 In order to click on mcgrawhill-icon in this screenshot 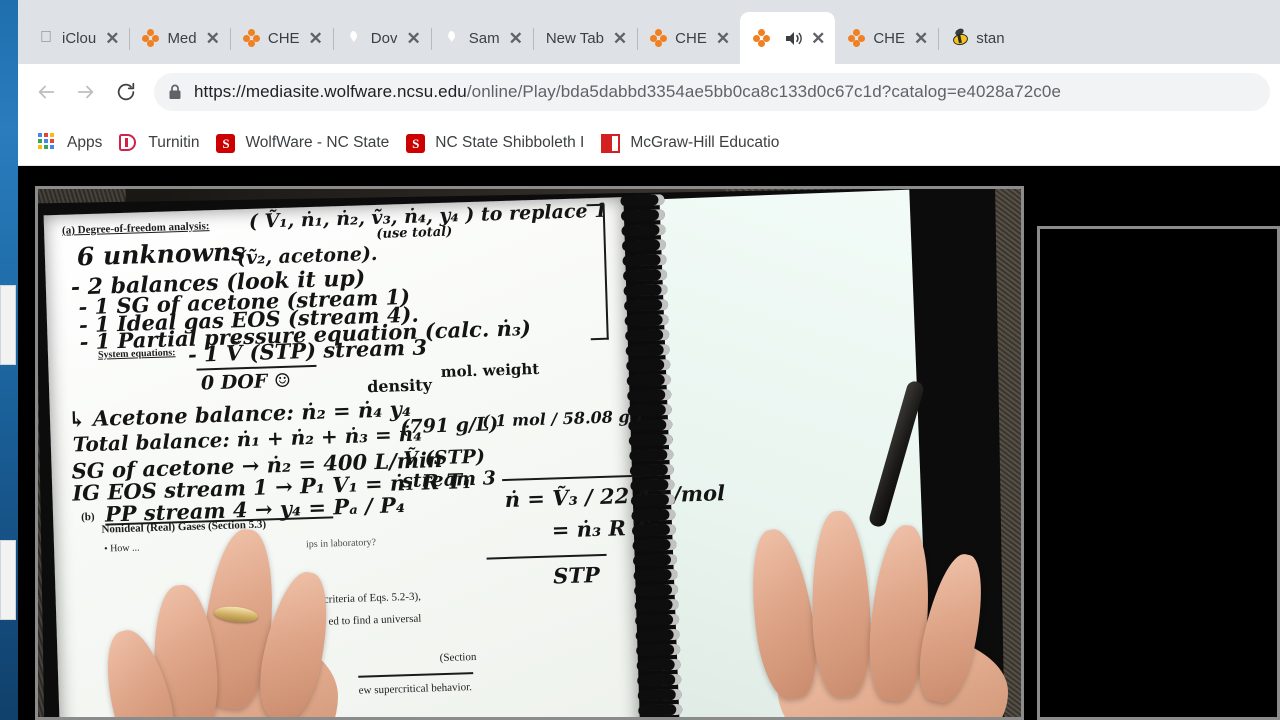, I will do `click(611, 143)`.